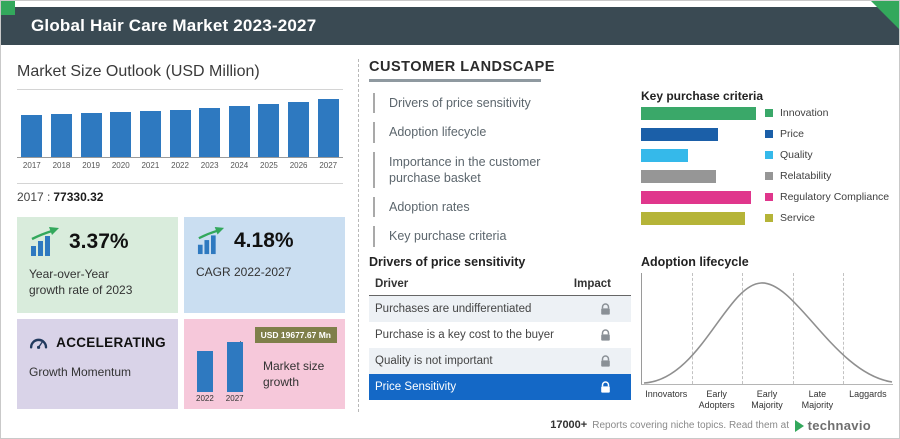 This screenshot has width=900, height=439. Describe the element at coordinates (205, 398) in the screenshot. I see `growth-year-label: 2022` at that location.